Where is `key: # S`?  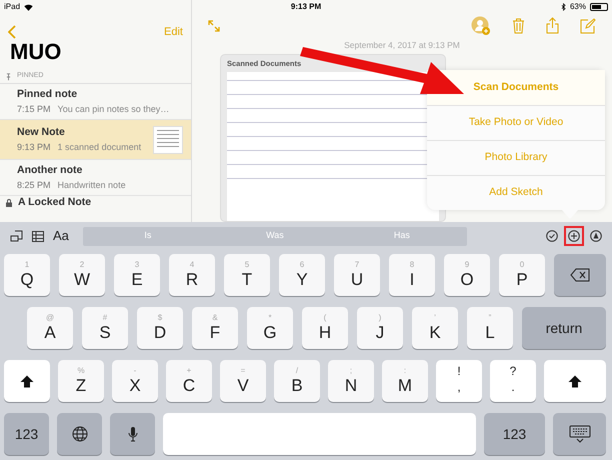
key: # S is located at coordinates (105, 328).